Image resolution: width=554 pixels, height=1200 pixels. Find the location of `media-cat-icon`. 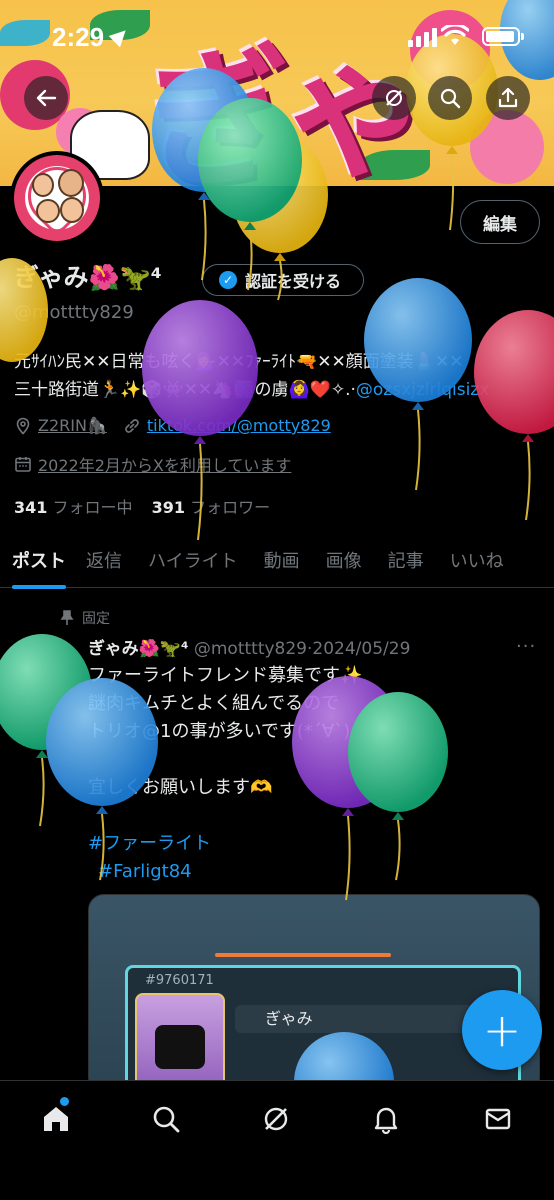

media-cat-icon is located at coordinates (180, 1047).